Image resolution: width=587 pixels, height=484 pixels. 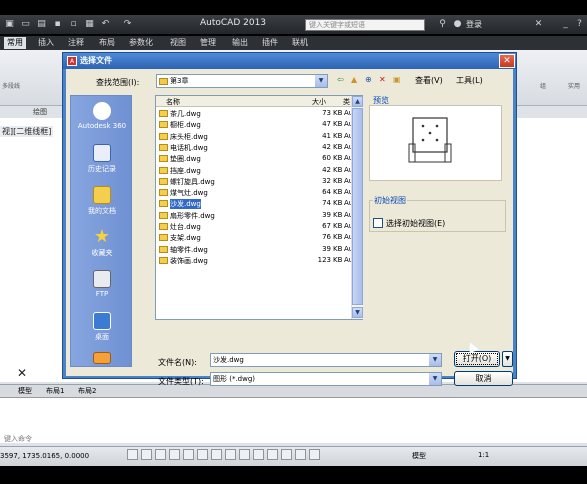 I want to click on tab-annotate: 注释, so click(x=76, y=43).